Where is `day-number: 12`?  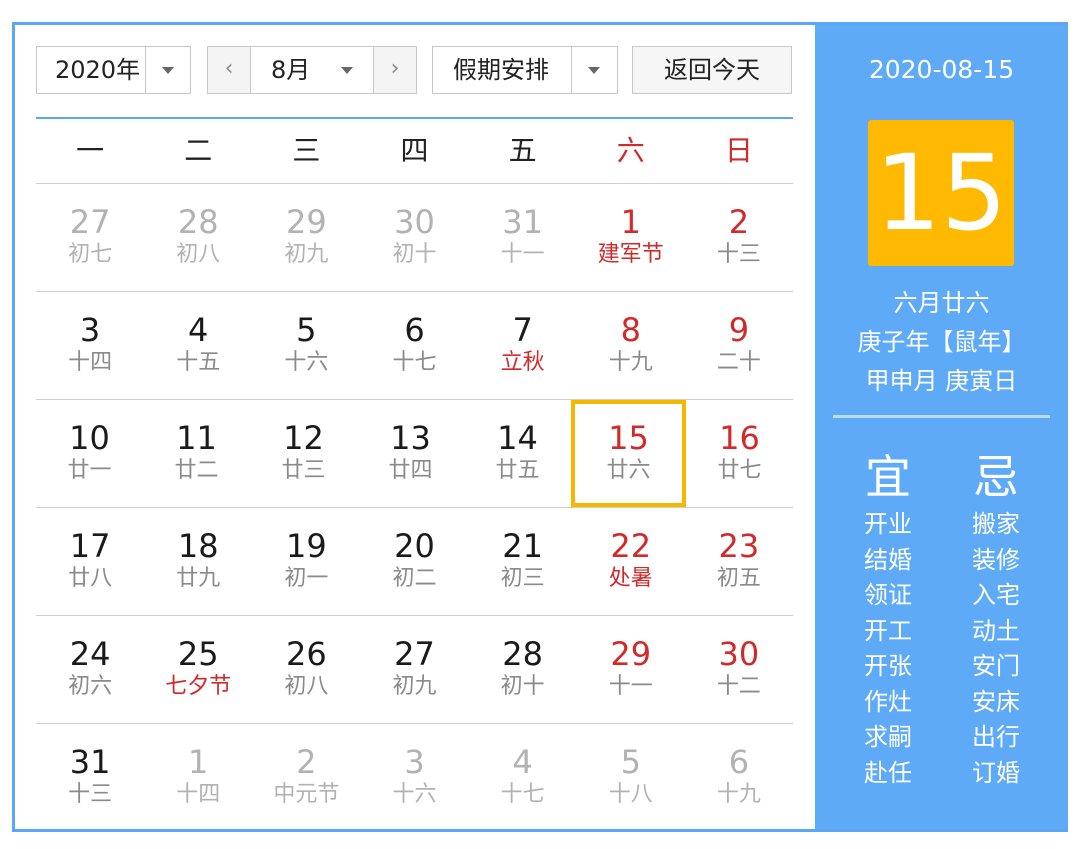
day-number: 12 is located at coordinates (303, 438).